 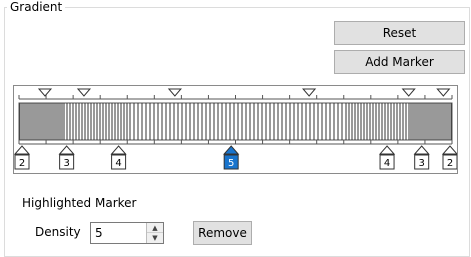 What do you see at coordinates (127, 233) in the screenshot?
I see `density-spinner: 5 ▲ ▼` at bounding box center [127, 233].